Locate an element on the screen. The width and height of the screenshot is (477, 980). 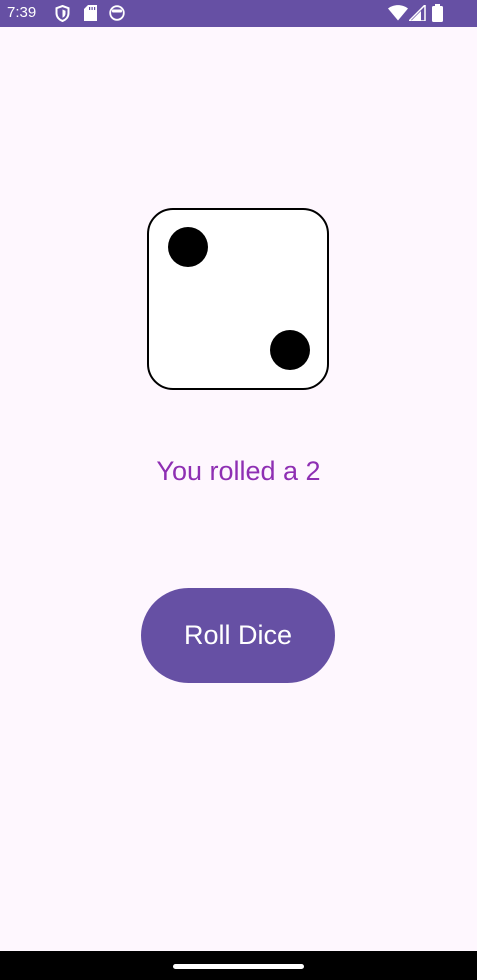
wifi-icon is located at coordinates (398, 13).